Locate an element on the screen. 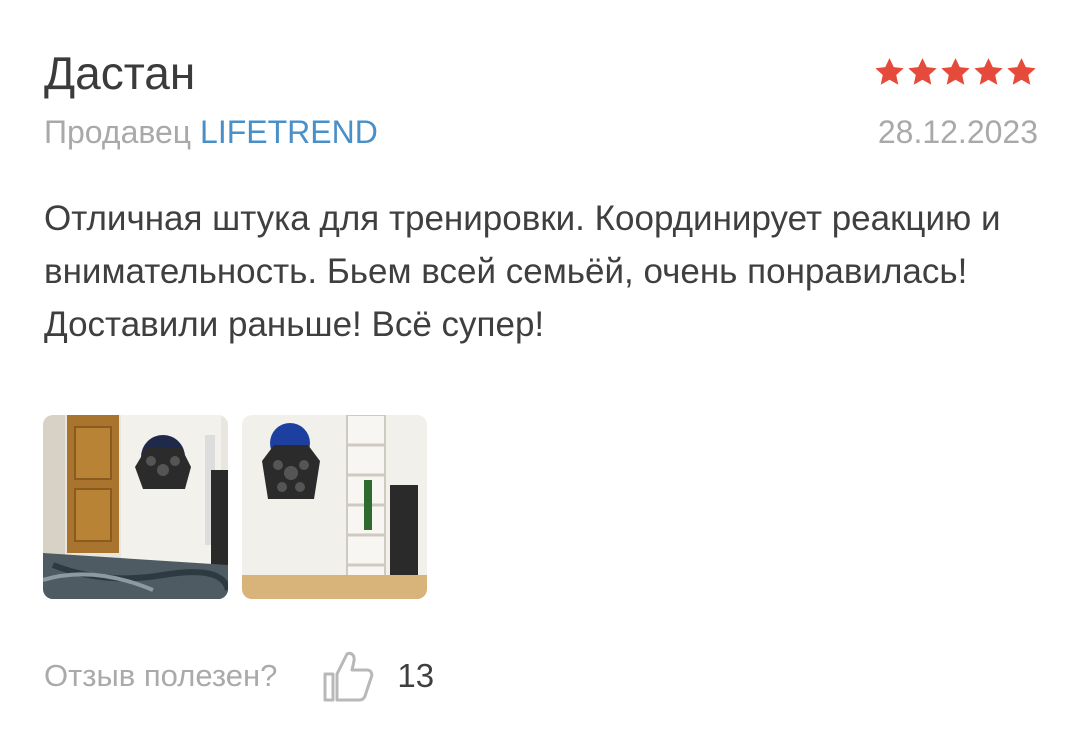 Image resolution: width=1080 pixels, height=755 pixels. review-photos is located at coordinates (235, 507).